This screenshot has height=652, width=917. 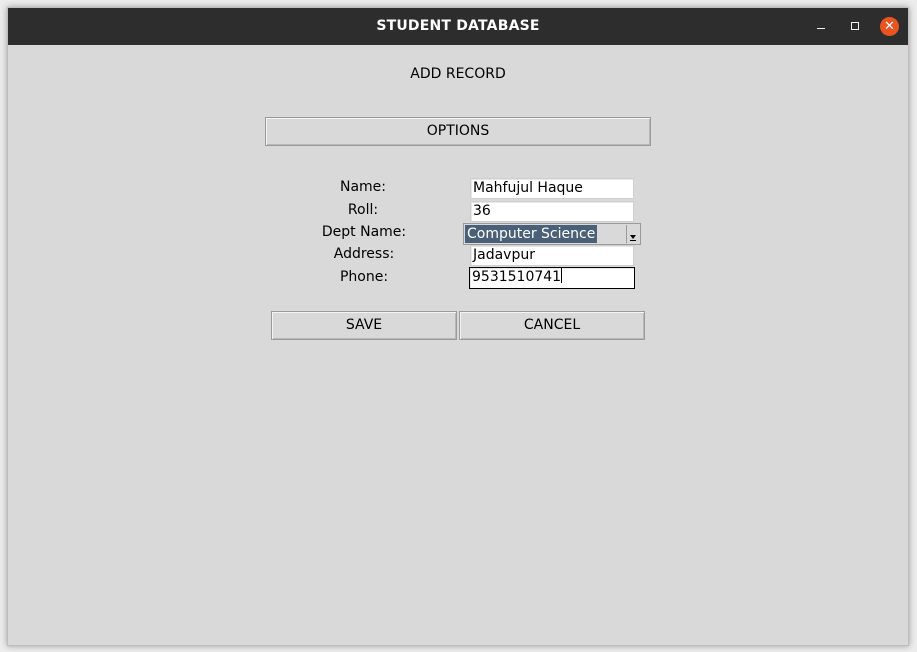 I want to click on close-icon: ✕, so click(x=889, y=26).